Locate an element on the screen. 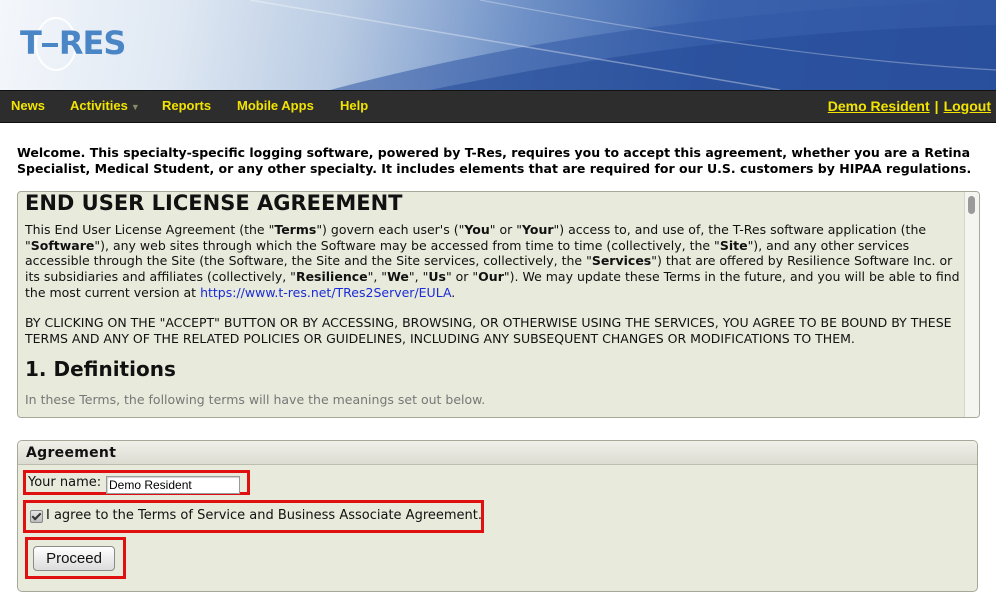  banner-swoosh-graphic is located at coordinates (622, 45).